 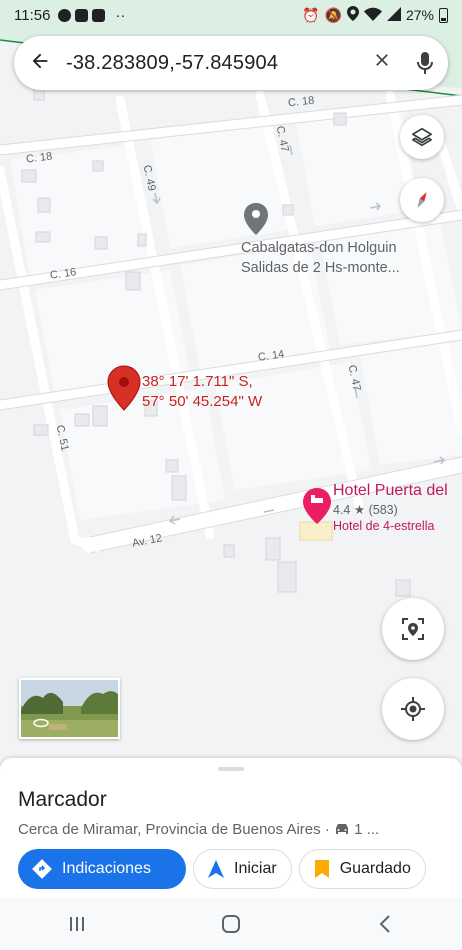 What do you see at coordinates (317, 506) in the screenshot?
I see `hotel-pin-icon` at bounding box center [317, 506].